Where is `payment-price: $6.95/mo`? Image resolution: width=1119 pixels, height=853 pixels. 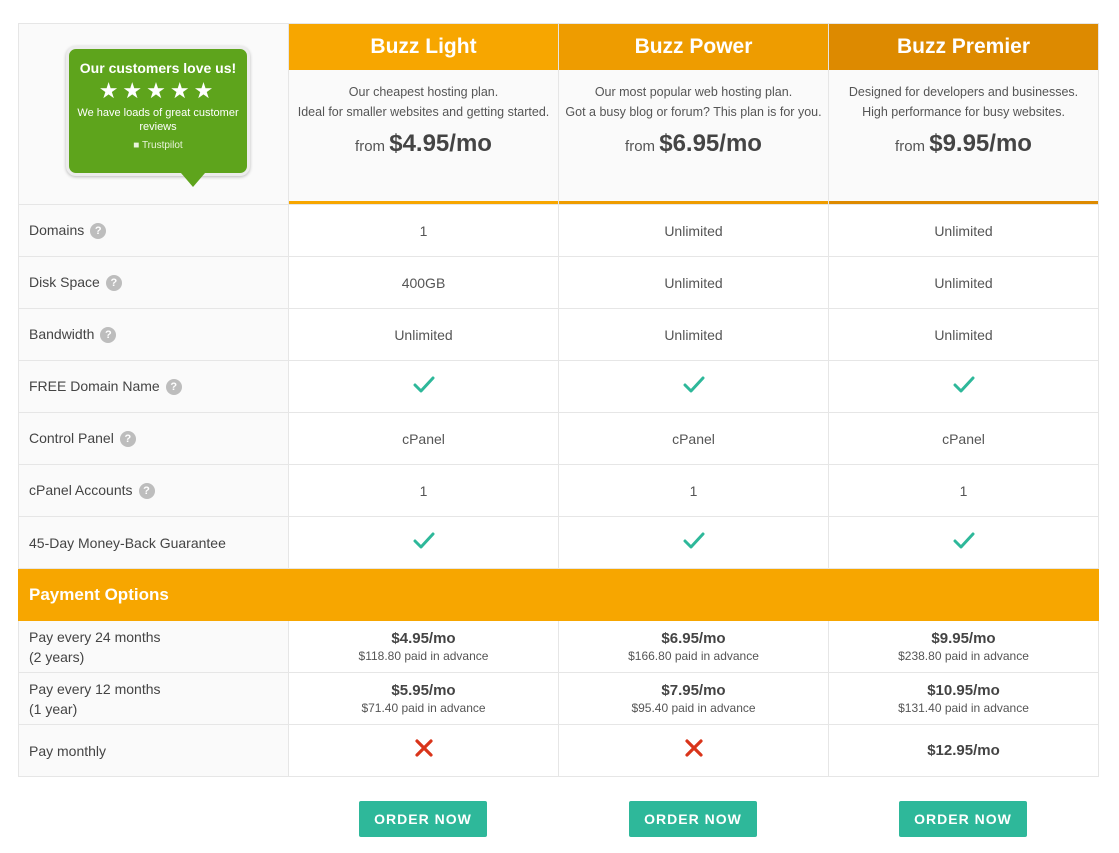 payment-price: $6.95/mo is located at coordinates (693, 638).